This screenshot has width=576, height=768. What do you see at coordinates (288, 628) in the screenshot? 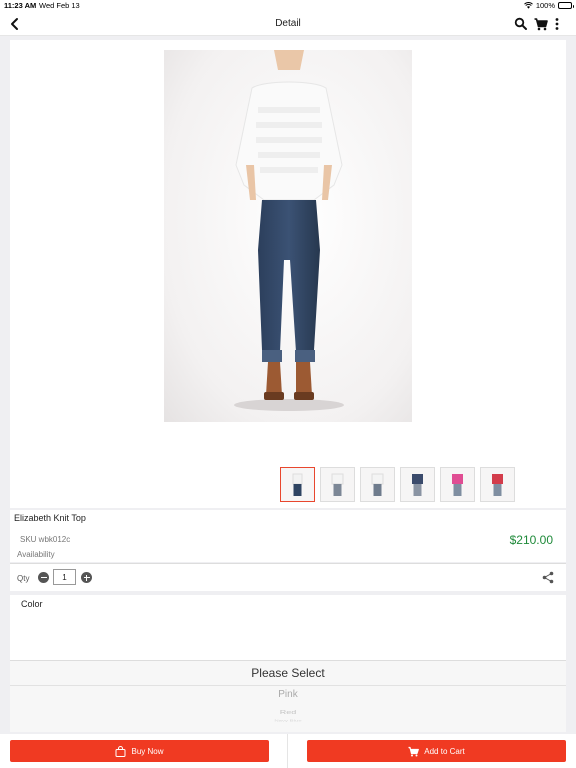
I see `color-section: Color` at bounding box center [288, 628].